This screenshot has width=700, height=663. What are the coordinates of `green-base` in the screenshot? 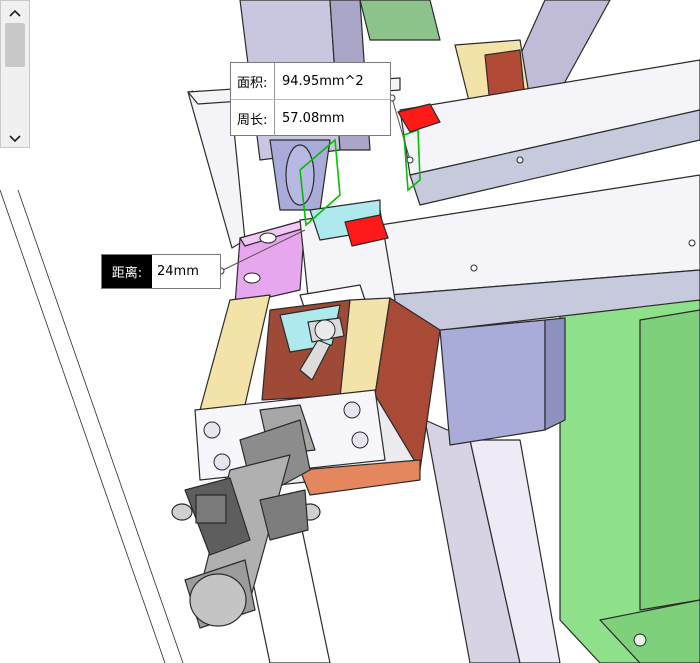 It's located at (629, 471).